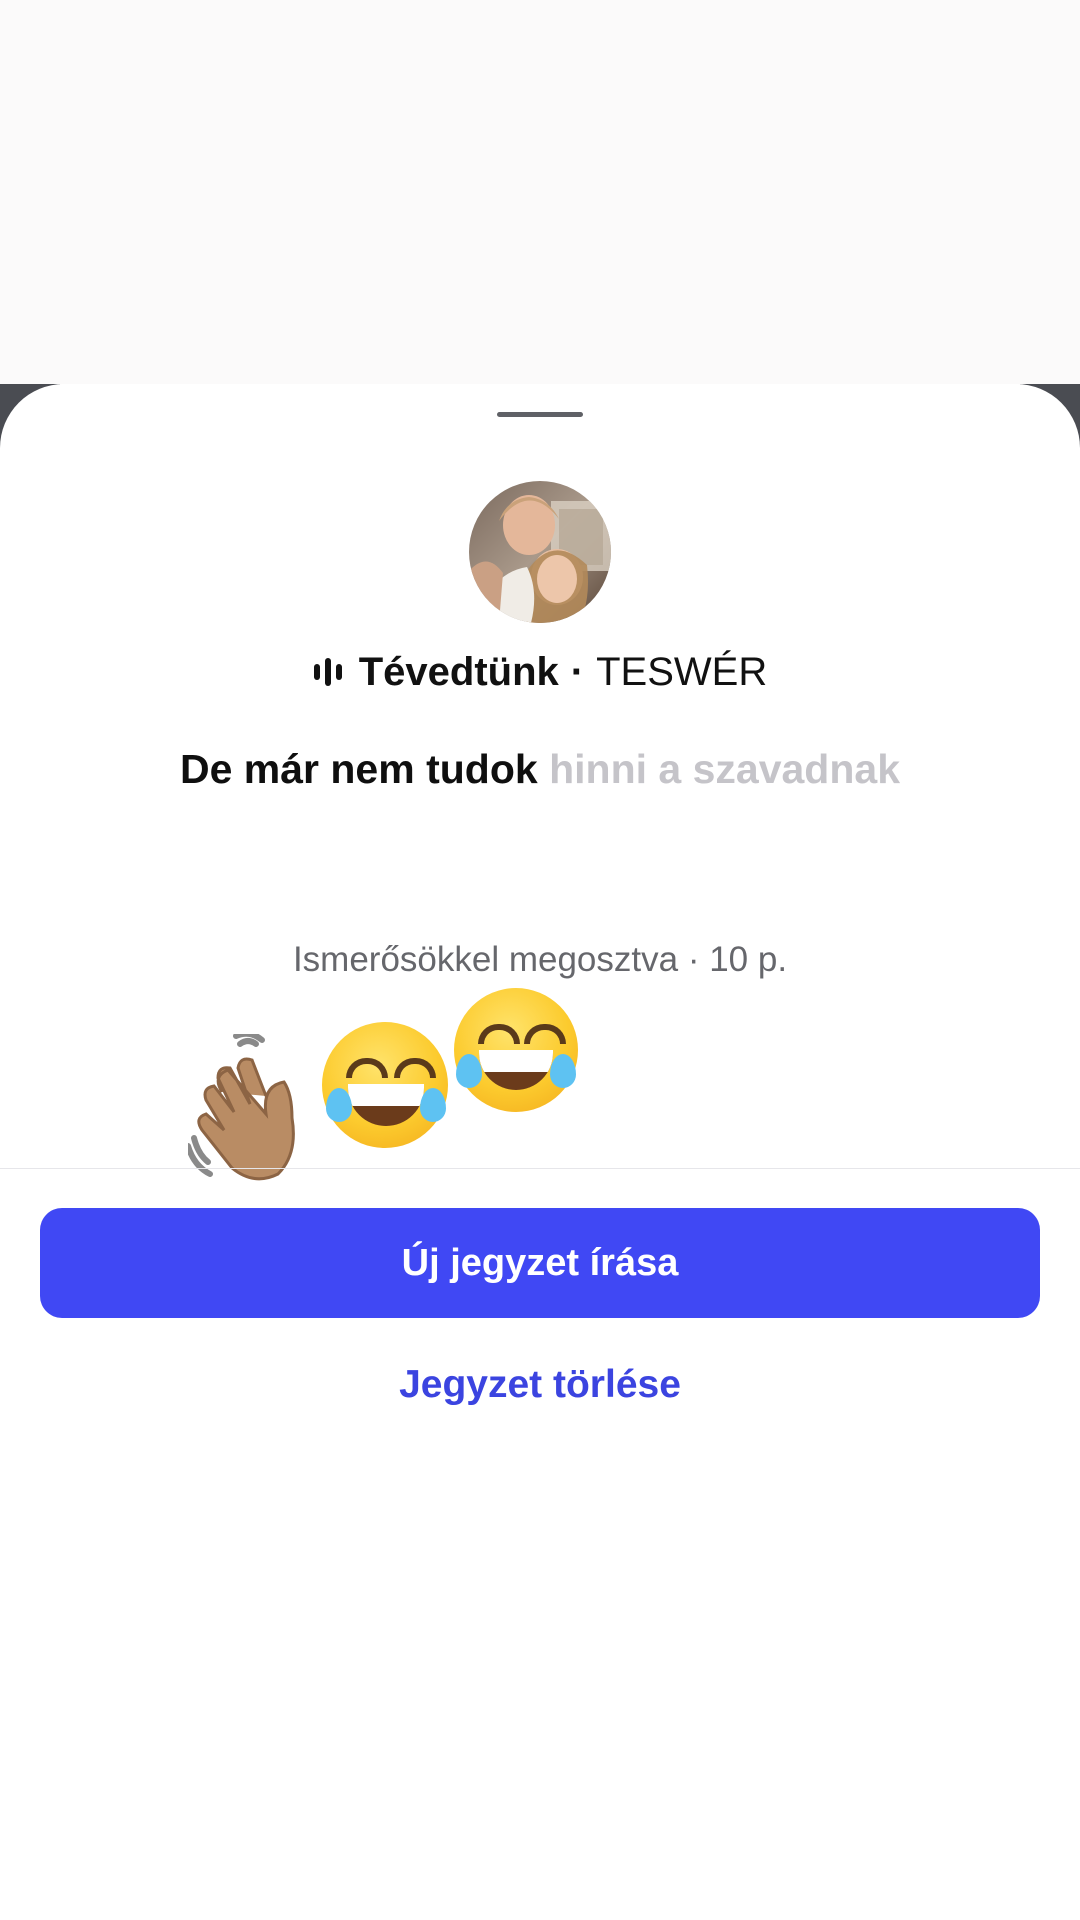 Image resolution: width=1080 pixels, height=1920 pixels. I want to click on song-info: Tévedtünk · TESWÉR, so click(540, 672).